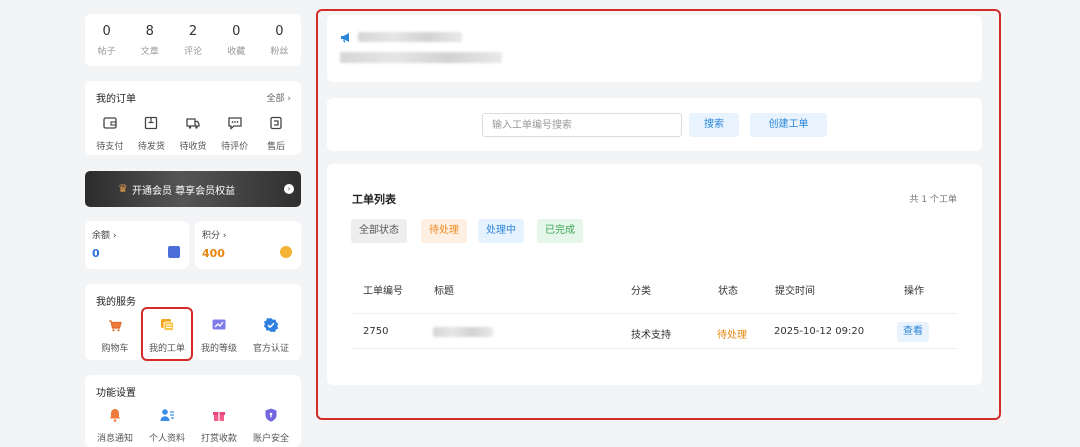  What do you see at coordinates (96, 253) in the screenshot?
I see `balance-value: 0` at bounding box center [96, 253].